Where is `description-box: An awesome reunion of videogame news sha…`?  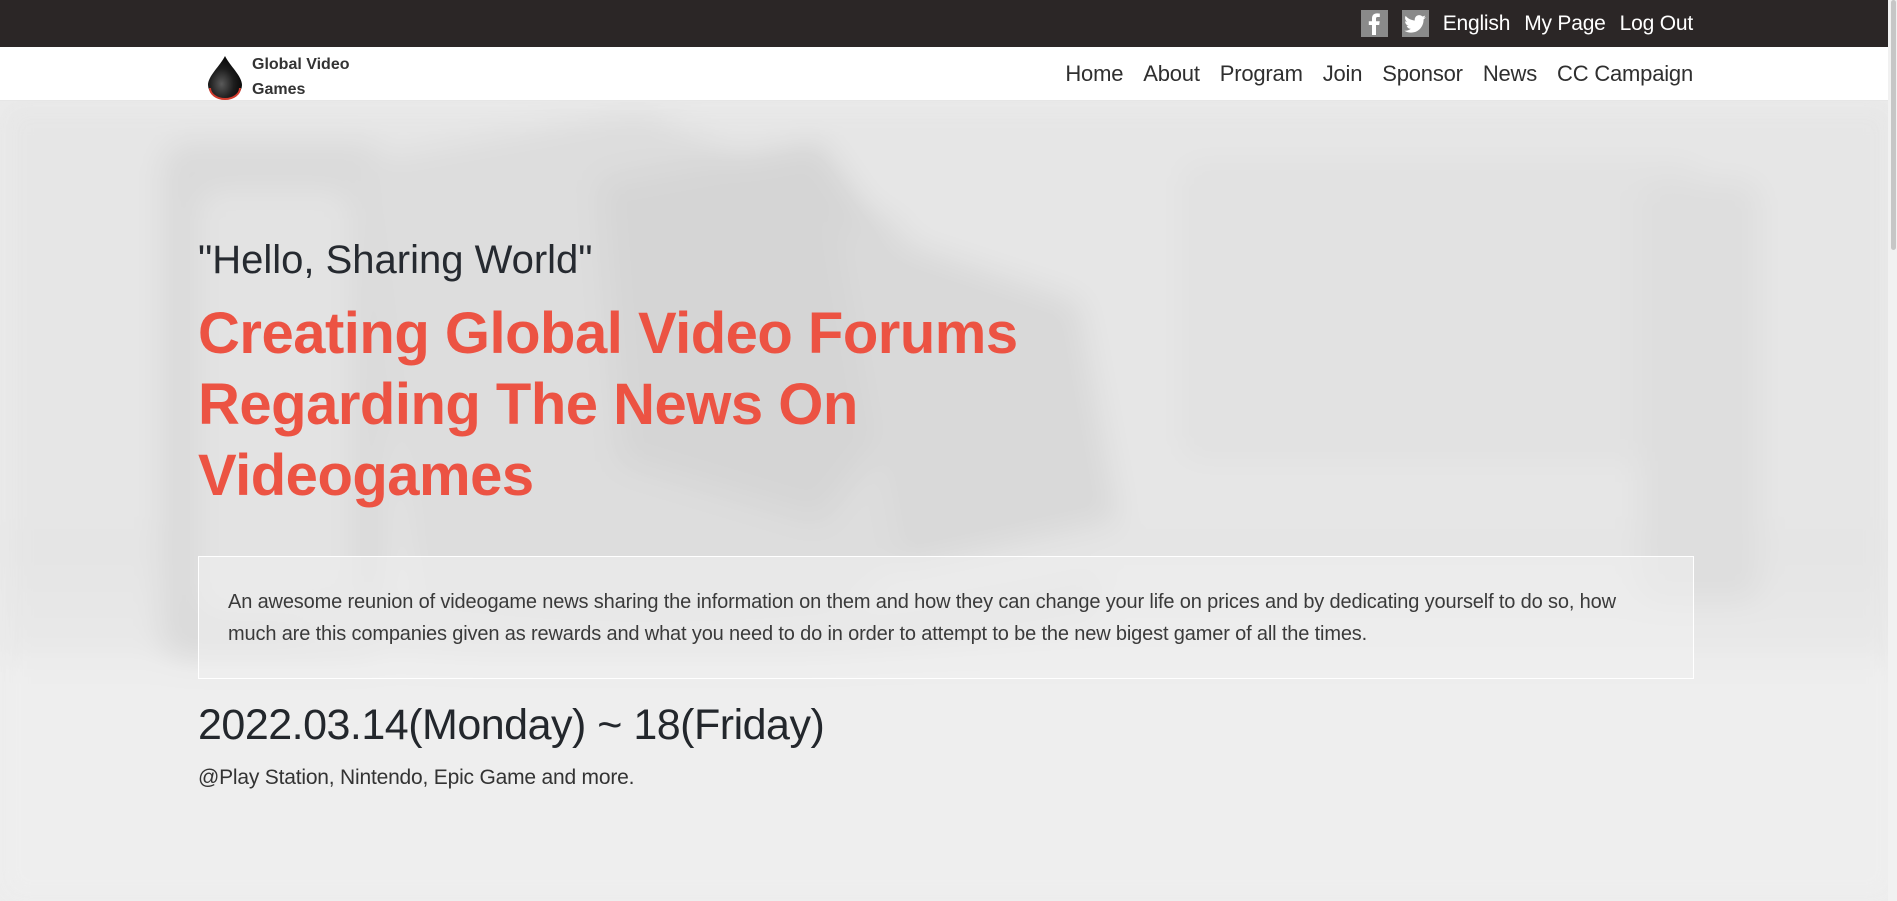
description-box: An awesome reunion of videogame news sha… is located at coordinates (946, 617).